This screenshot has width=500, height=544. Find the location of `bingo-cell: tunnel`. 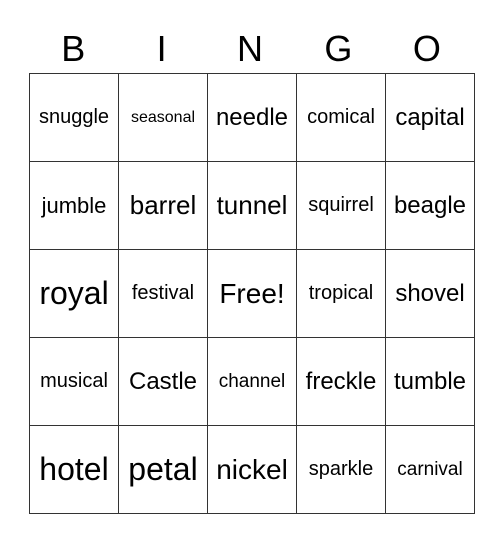

bingo-cell: tunnel is located at coordinates (252, 205).